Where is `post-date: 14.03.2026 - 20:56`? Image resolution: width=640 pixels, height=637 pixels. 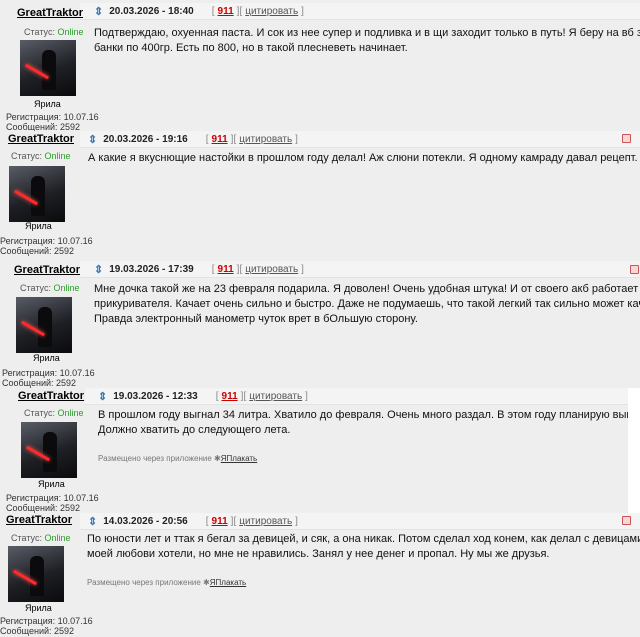
post-date: 14.03.2026 - 20:56 is located at coordinates (145, 521).